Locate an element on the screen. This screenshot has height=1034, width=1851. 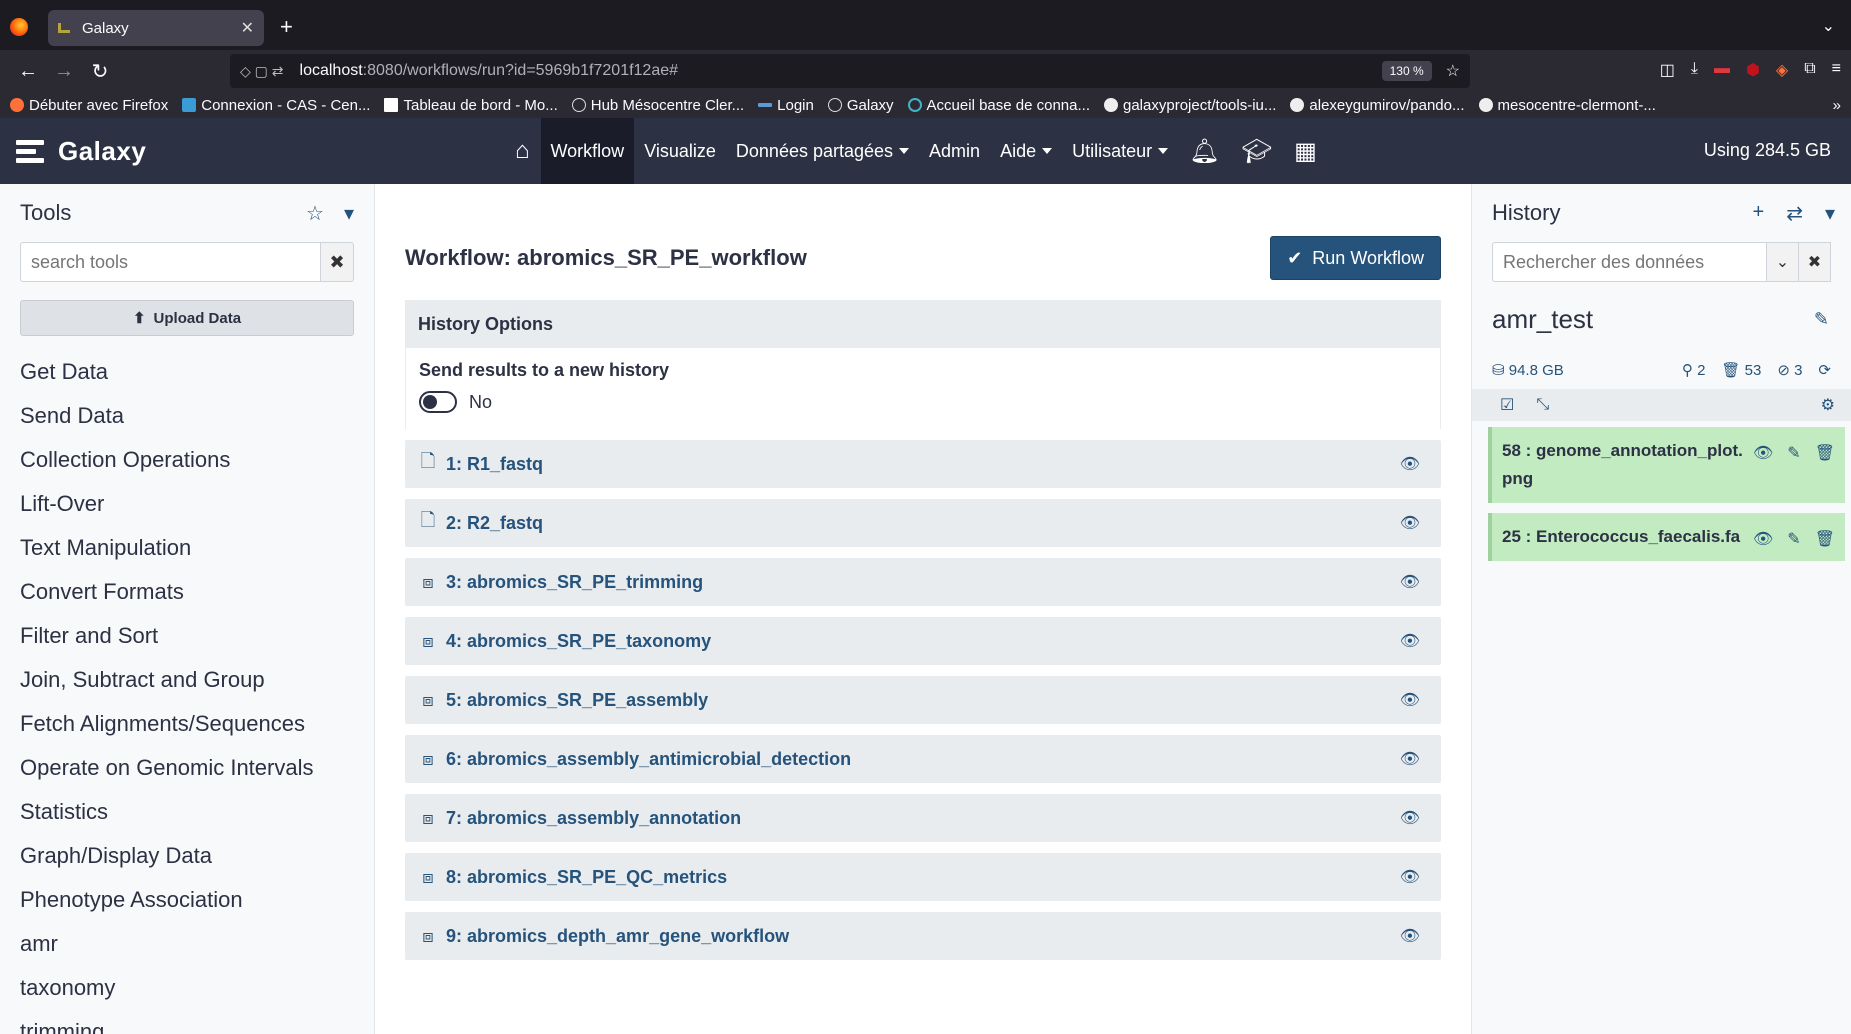
dataset-label: 25 : Enterococcus_faecalis.fa is located at coordinates (1627, 537).